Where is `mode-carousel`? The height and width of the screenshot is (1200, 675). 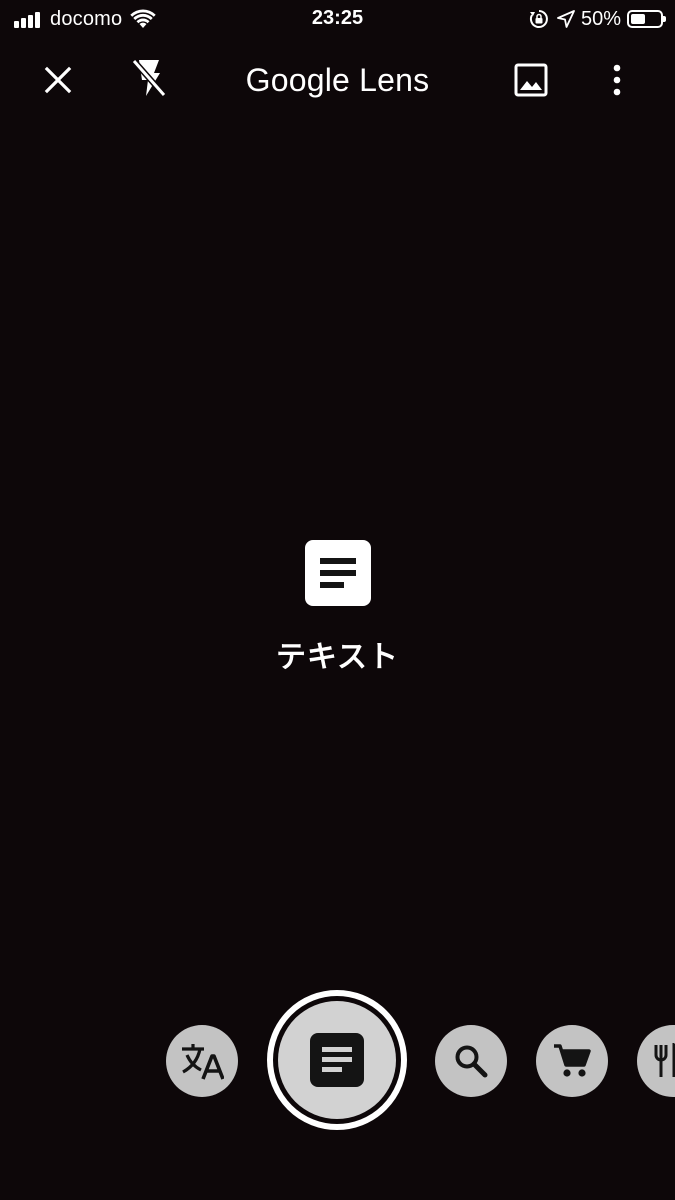
mode-carousel is located at coordinates (337, 1062).